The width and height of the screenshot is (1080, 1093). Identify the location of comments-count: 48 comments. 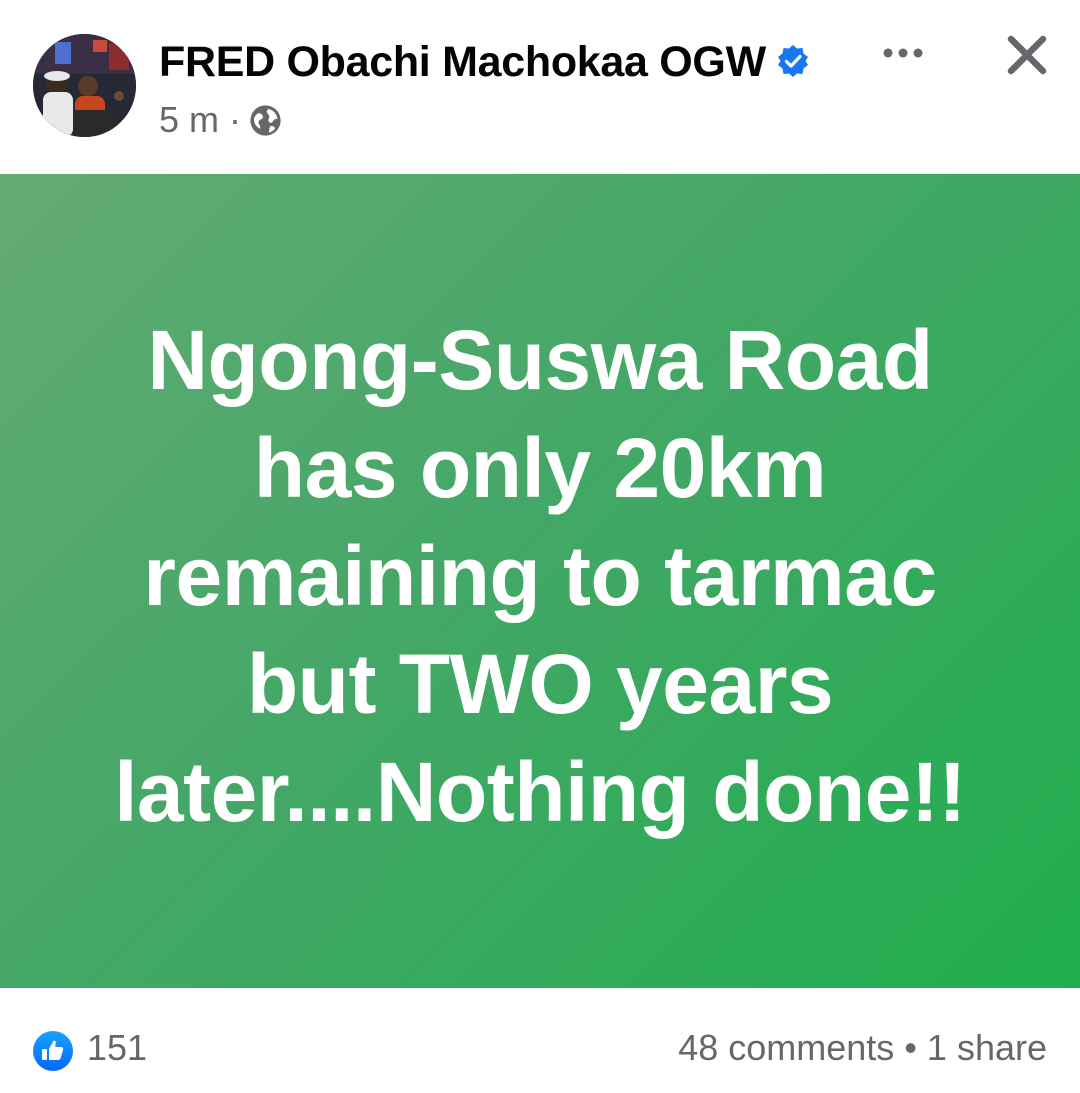
(786, 1047).